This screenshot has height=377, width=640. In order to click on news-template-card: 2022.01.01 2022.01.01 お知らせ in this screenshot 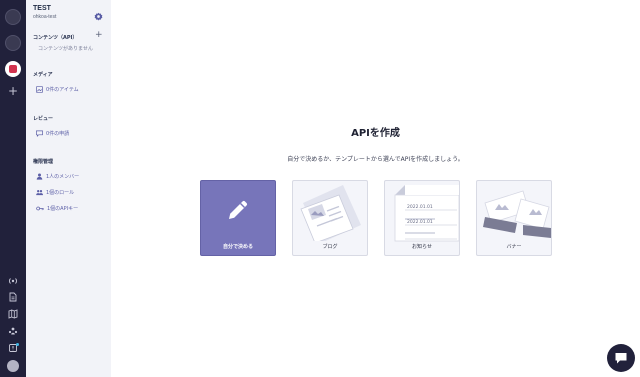, I will do `click(422, 218)`.